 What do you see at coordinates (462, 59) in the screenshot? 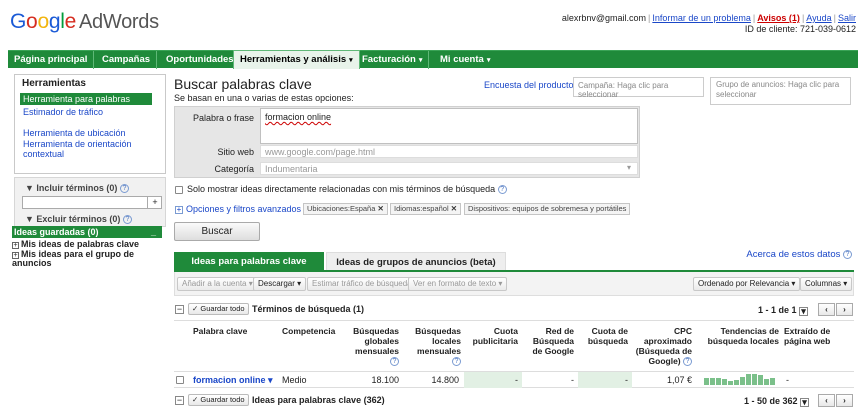
I see `nav-label: Mi cuenta` at bounding box center [462, 59].